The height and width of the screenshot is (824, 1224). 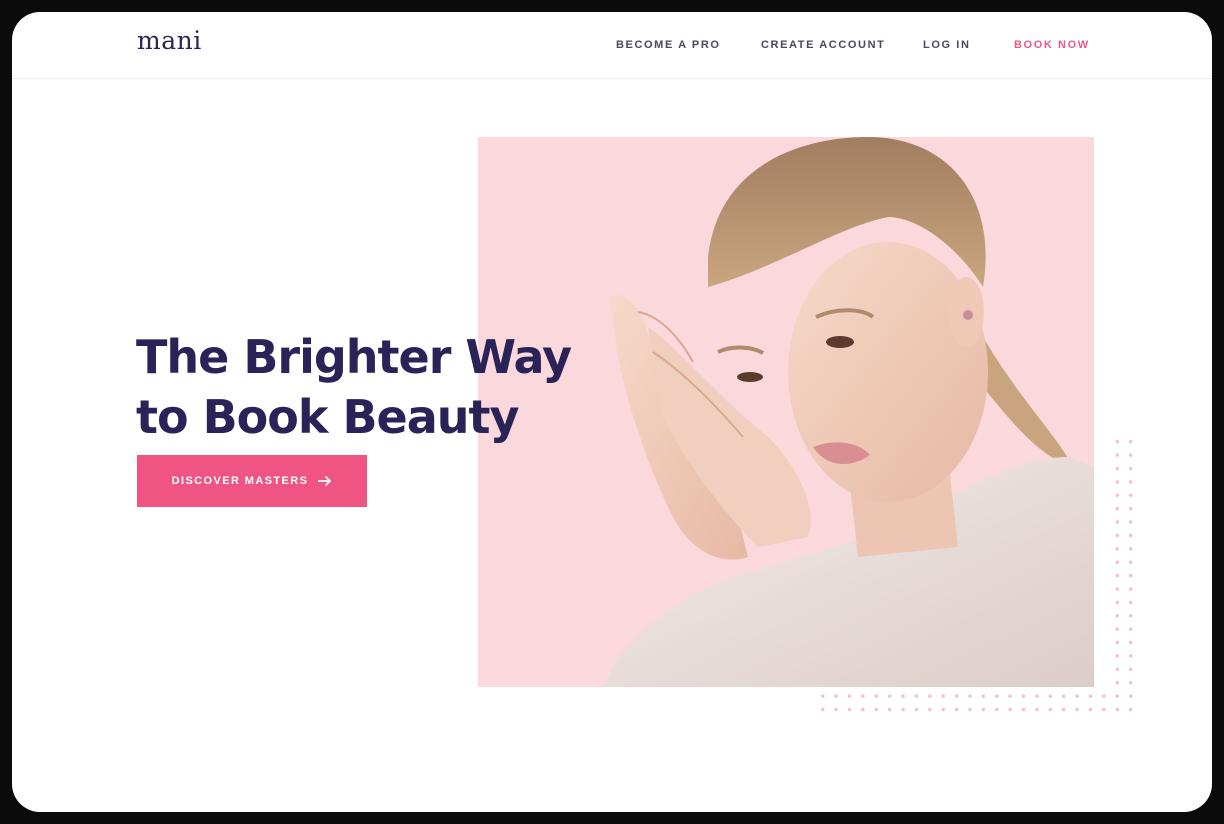 I want to click on nav-book-now: BOOK NOW, so click(x=1052, y=45).